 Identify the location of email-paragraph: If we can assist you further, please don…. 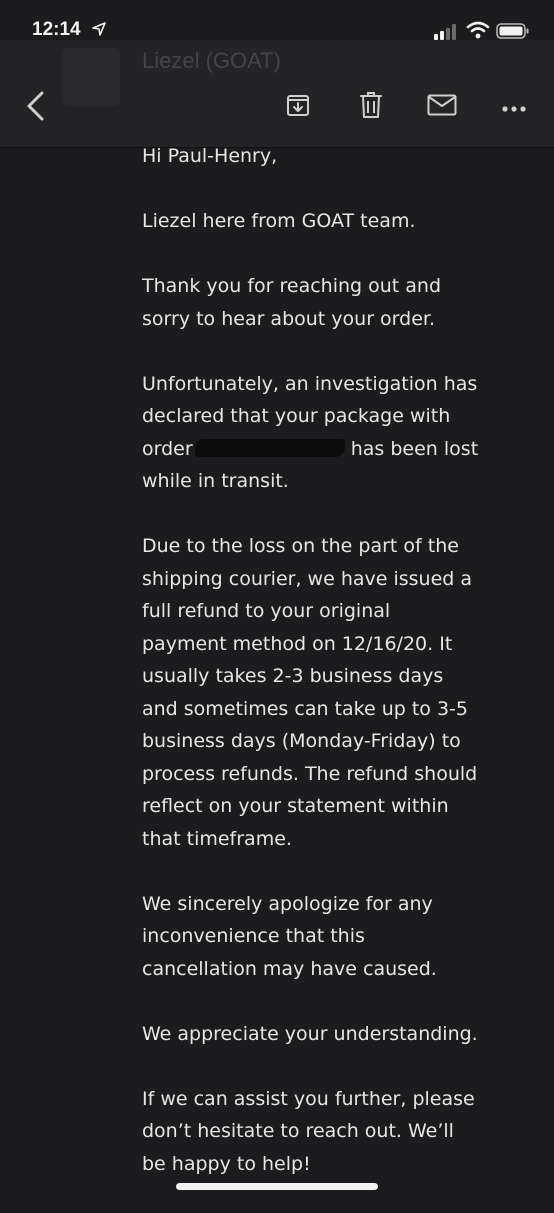
(308, 1131).